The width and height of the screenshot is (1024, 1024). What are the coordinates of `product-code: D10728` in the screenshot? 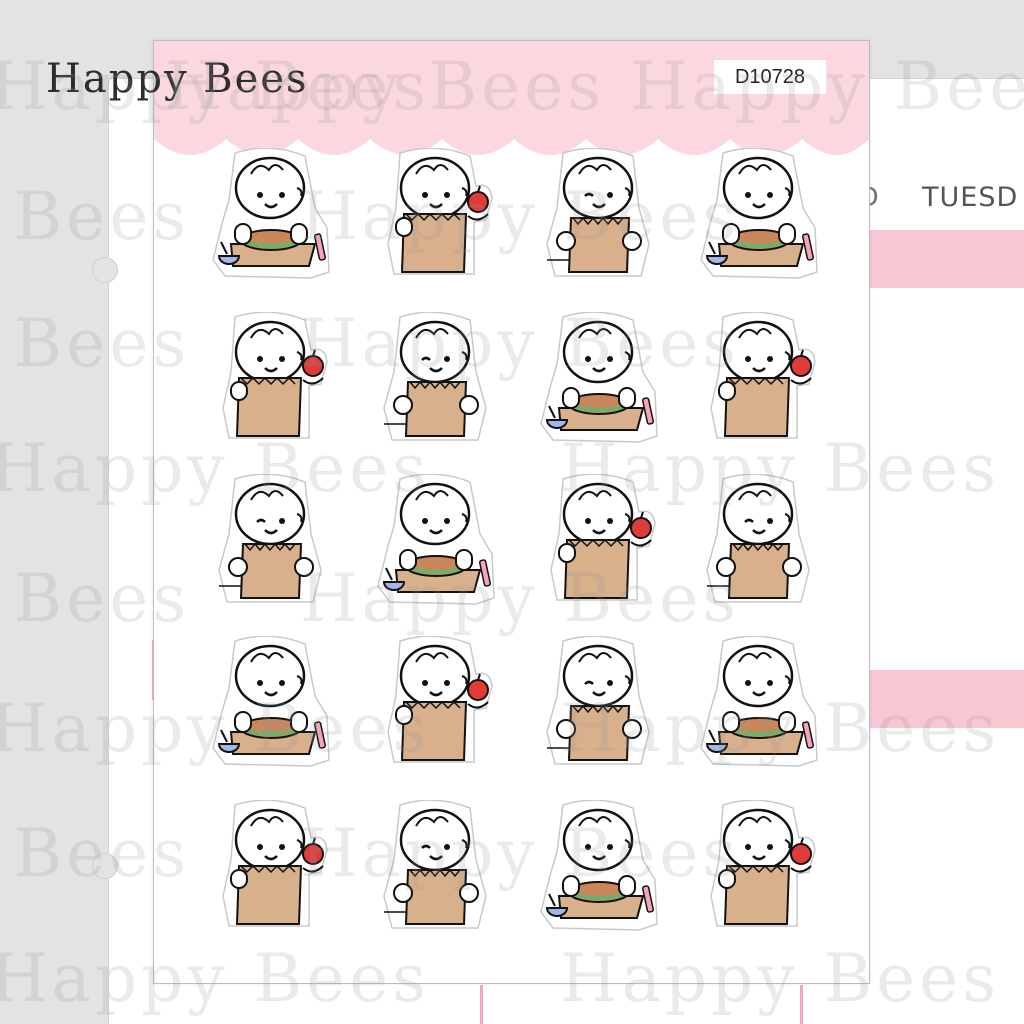 It's located at (770, 77).